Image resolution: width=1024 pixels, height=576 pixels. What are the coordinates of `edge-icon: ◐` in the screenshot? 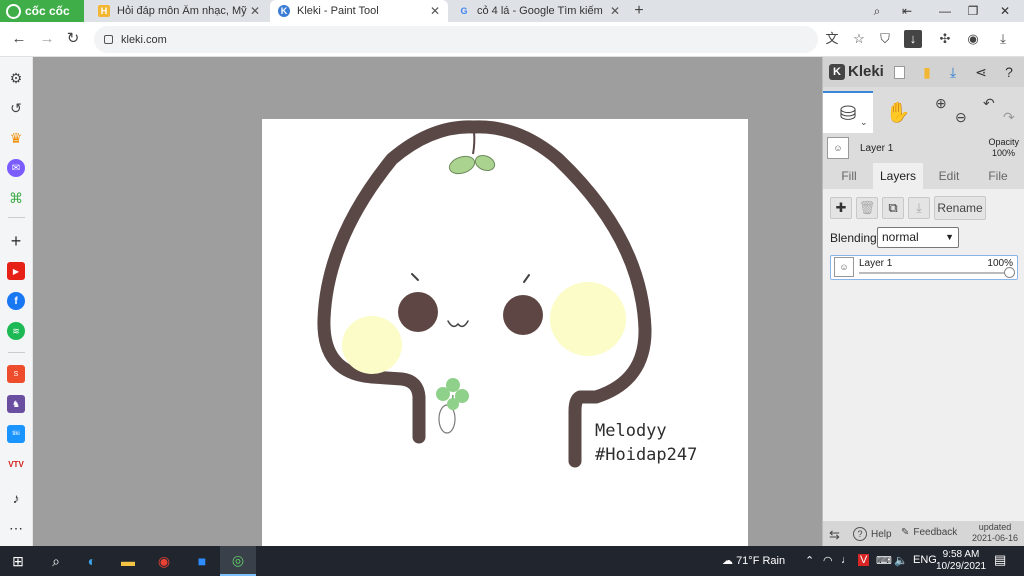 It's located at (92, 561).